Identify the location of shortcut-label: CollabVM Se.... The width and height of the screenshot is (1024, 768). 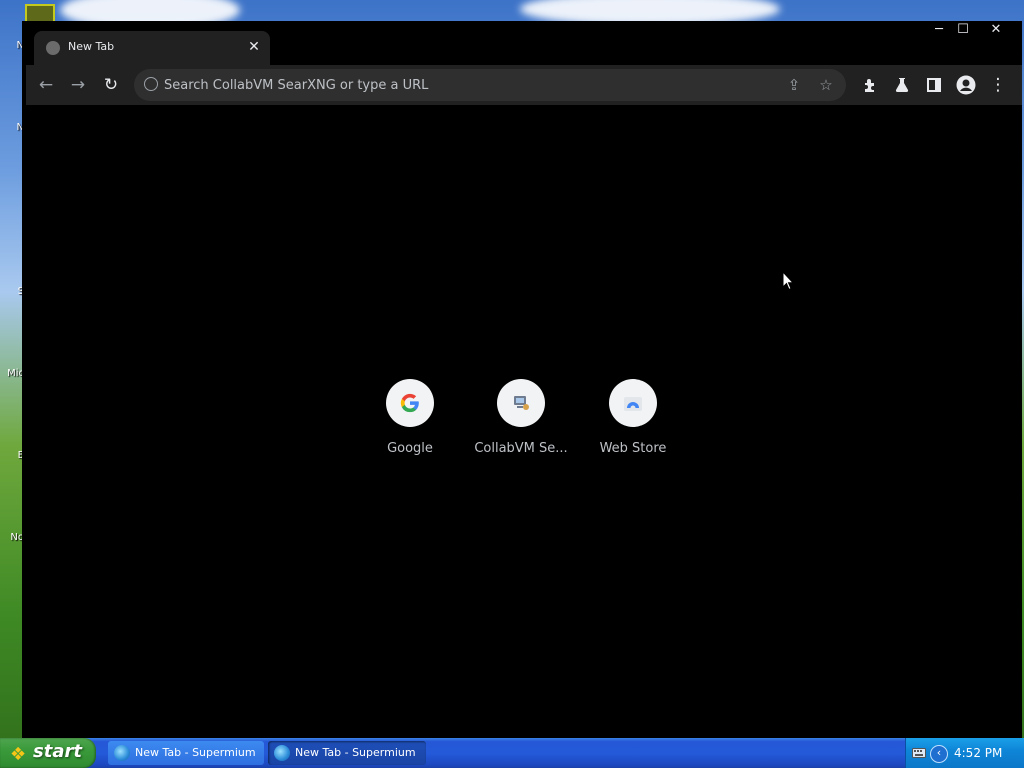
(521, 448).